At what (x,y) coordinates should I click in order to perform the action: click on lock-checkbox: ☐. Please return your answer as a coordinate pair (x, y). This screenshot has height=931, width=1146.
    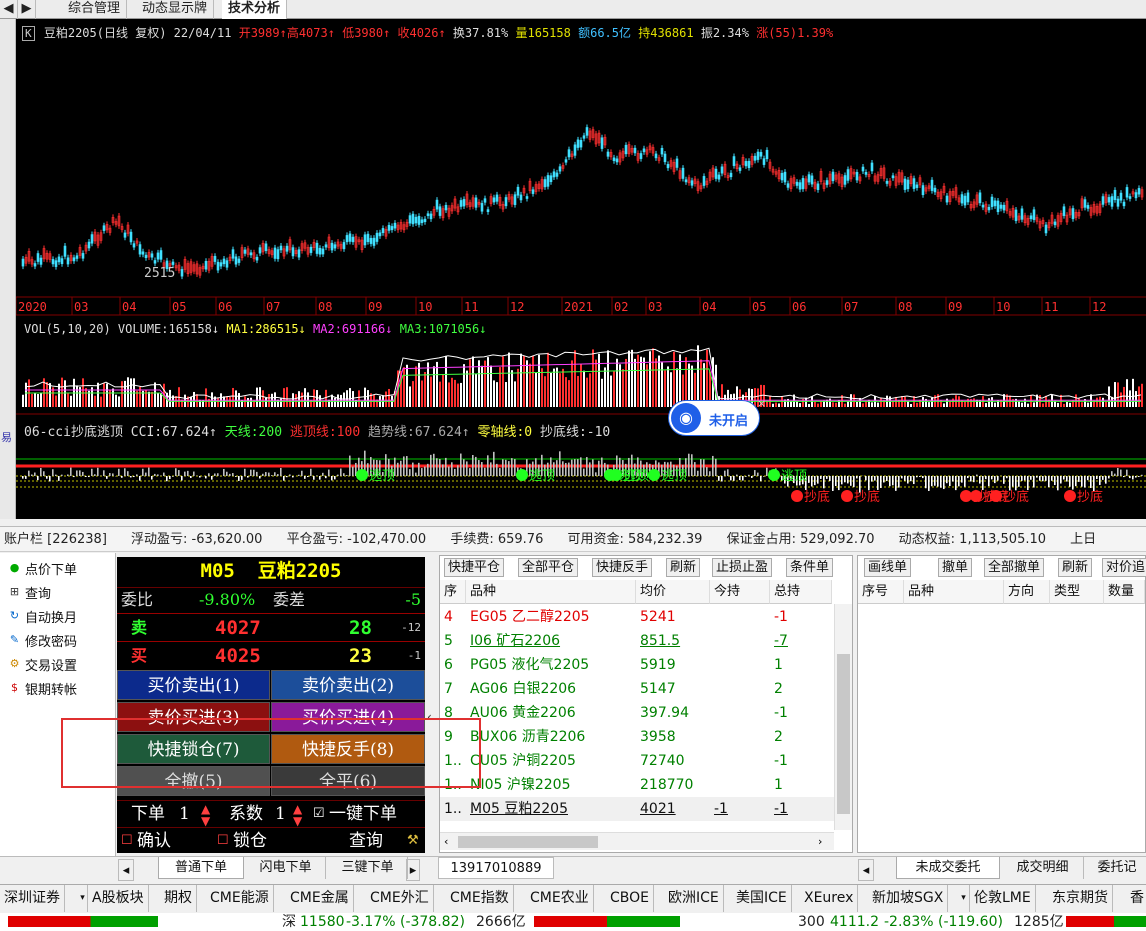
    Looking at the image, I should click on (223, 841).